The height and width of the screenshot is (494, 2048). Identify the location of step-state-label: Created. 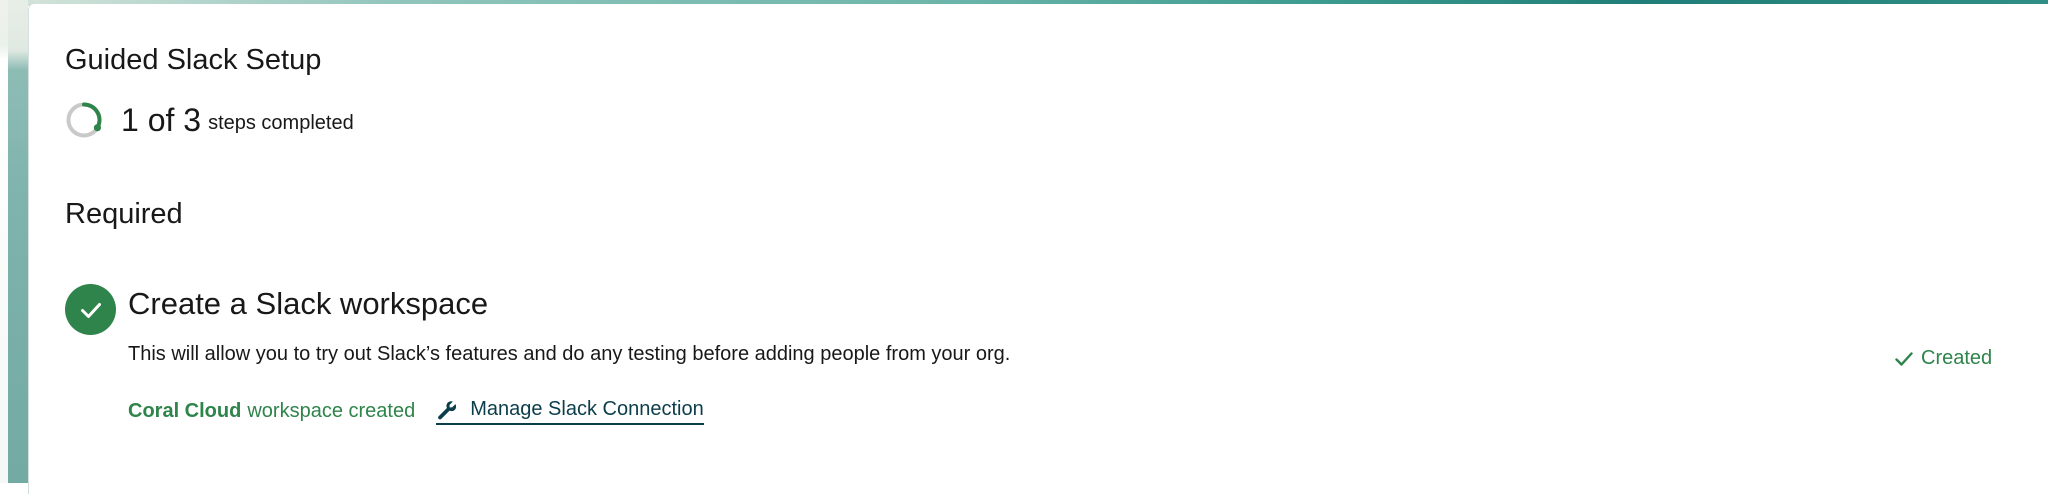
(1957, 358).